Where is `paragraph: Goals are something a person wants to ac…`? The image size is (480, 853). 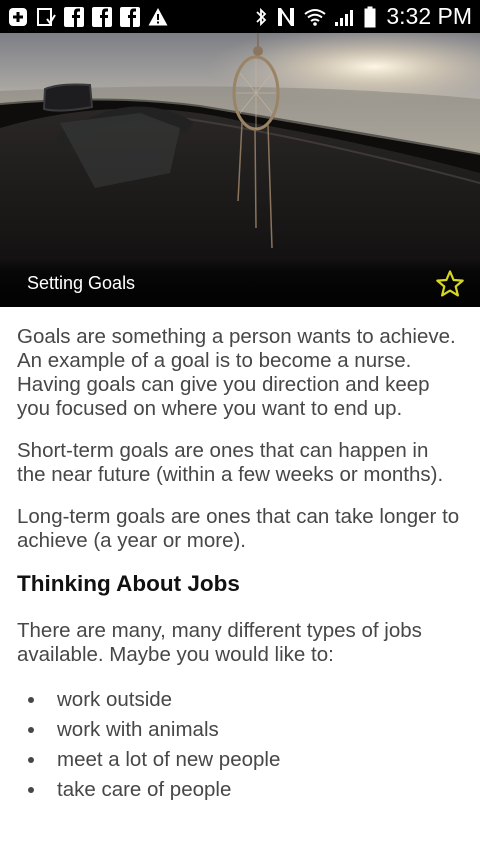
paragraph: Goals are something a person wants to ac… is located at coordinates (236, 372).